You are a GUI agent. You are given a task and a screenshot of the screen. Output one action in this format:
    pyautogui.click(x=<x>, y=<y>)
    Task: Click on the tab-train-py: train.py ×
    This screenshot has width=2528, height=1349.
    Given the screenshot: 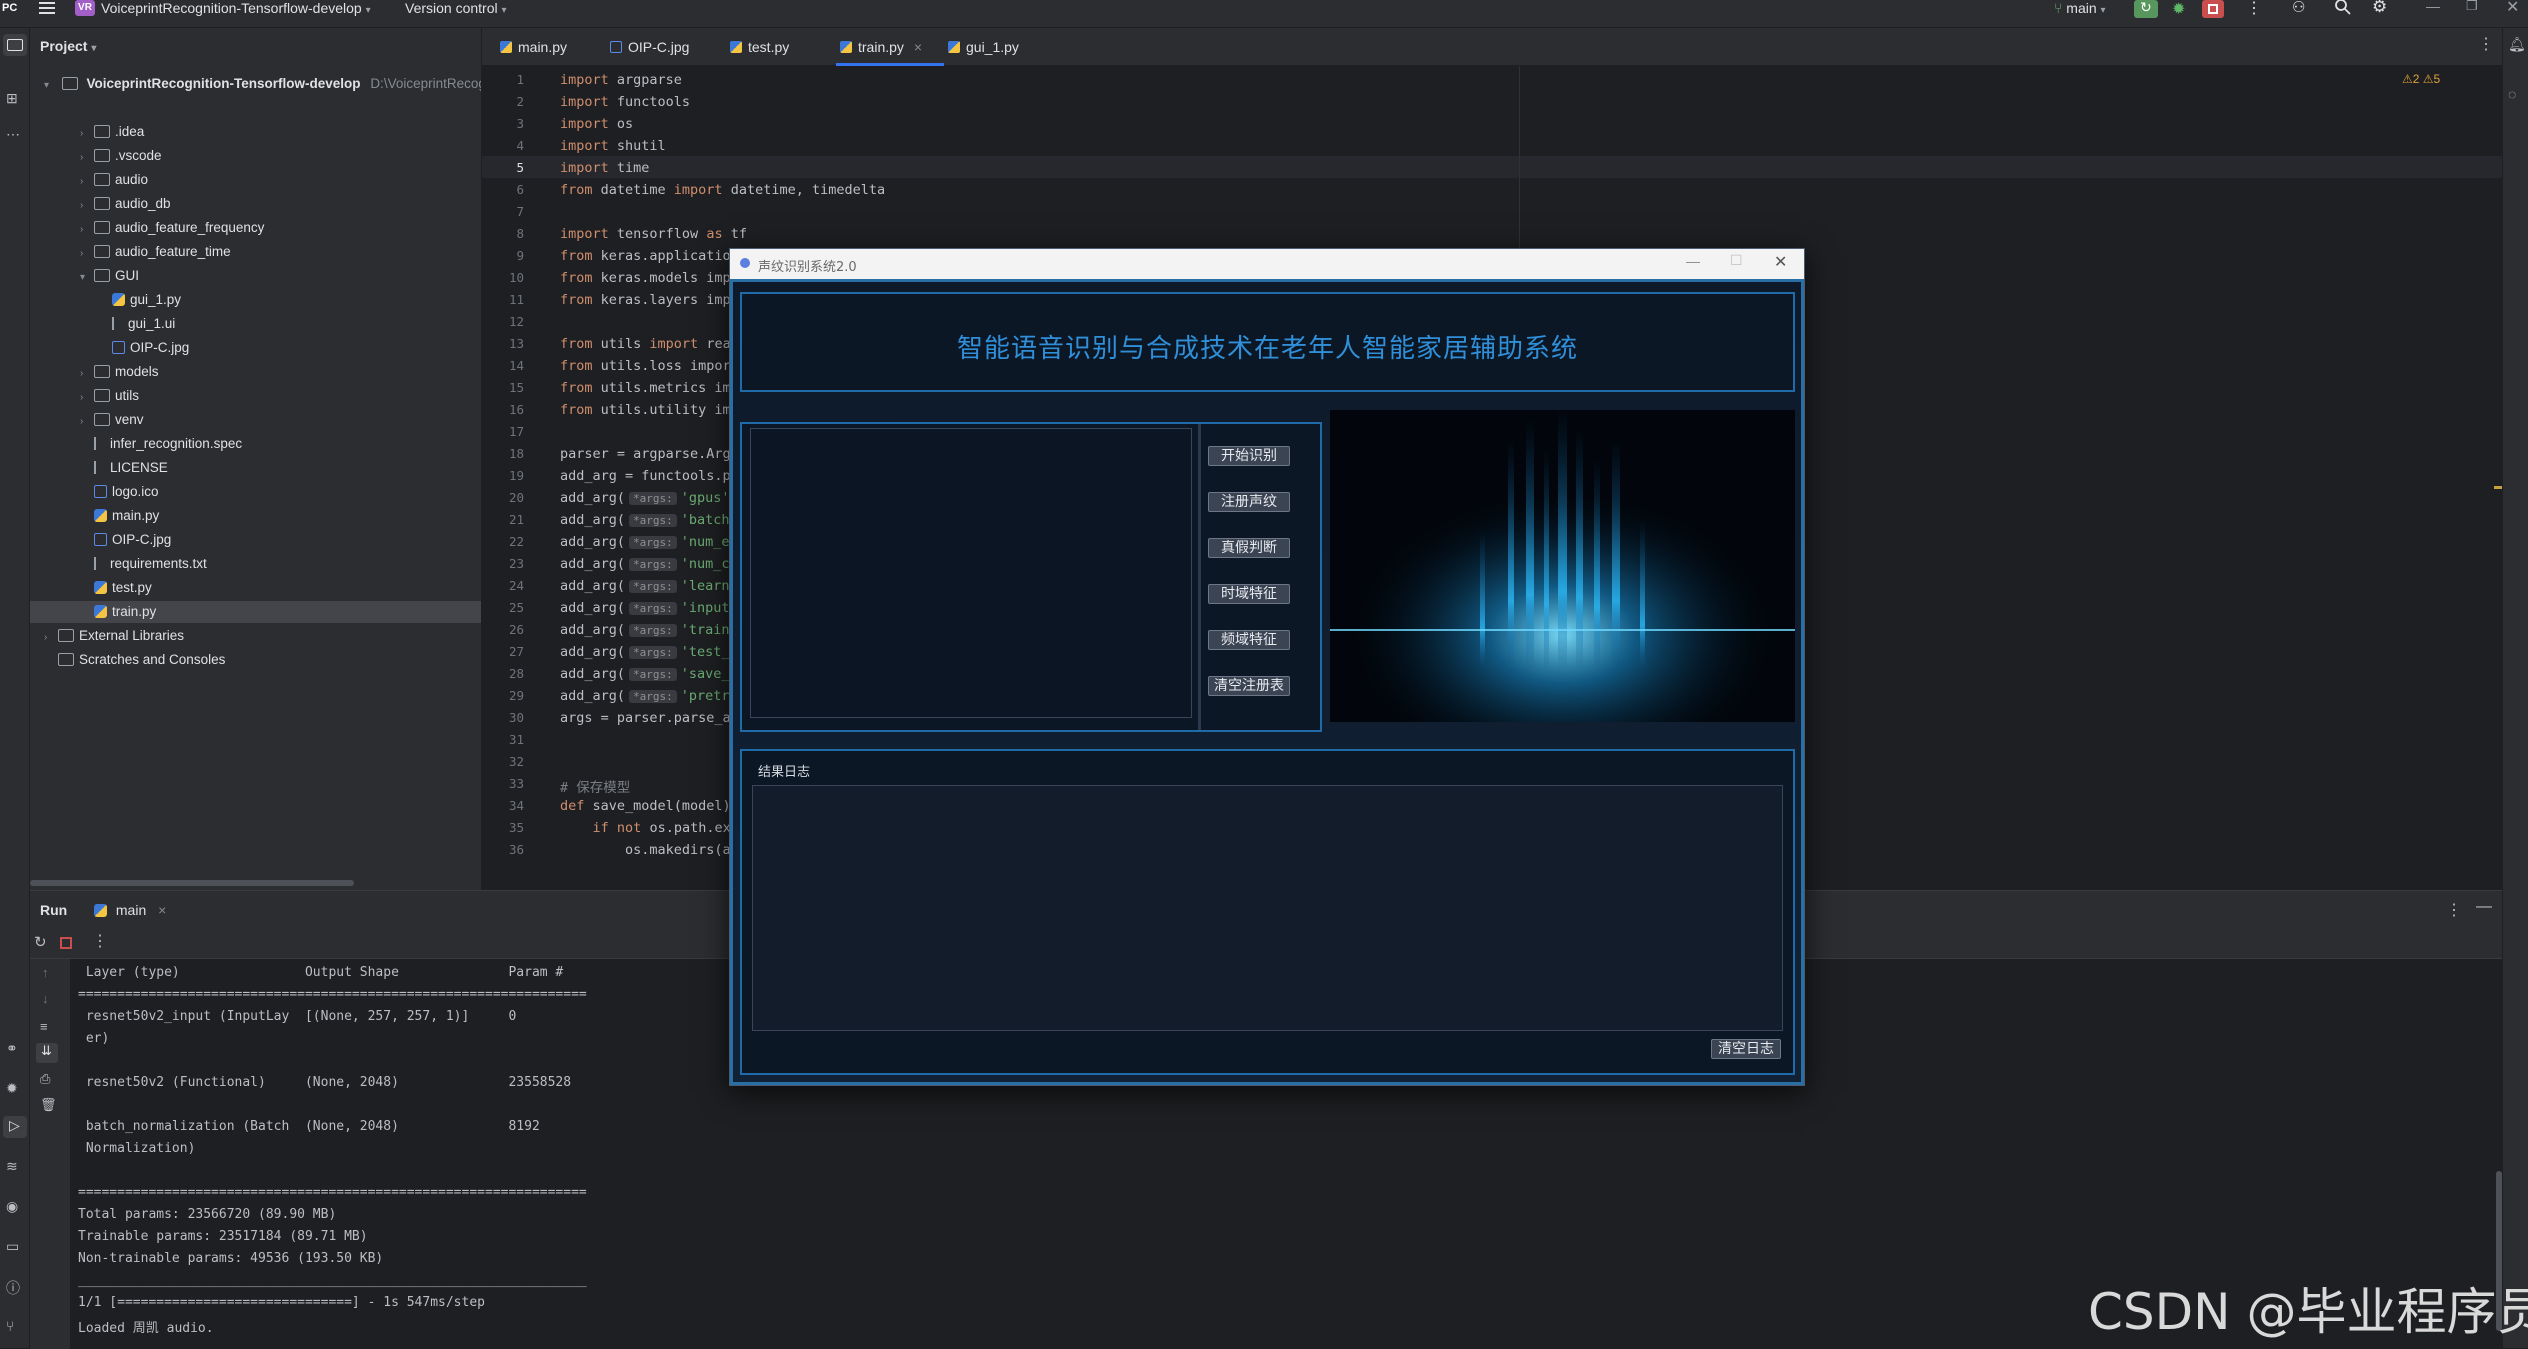 What is the action you would take?
    pyautogui.click(x=890, y=47)
    